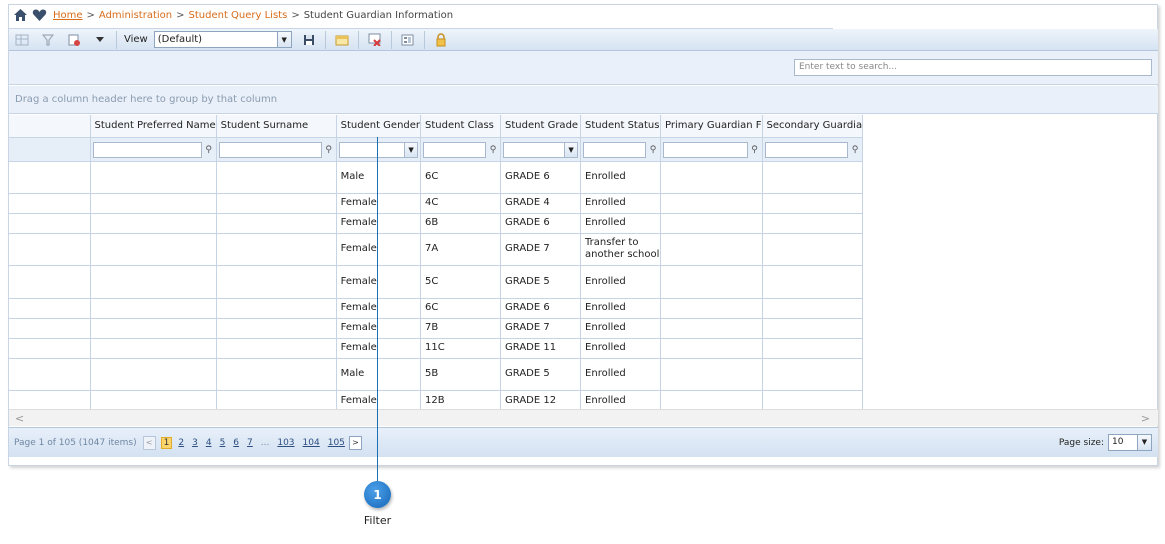 This screenshot has height=544, width=1165. I want to click on filter-select-grade: ▼, so click(541, 149).